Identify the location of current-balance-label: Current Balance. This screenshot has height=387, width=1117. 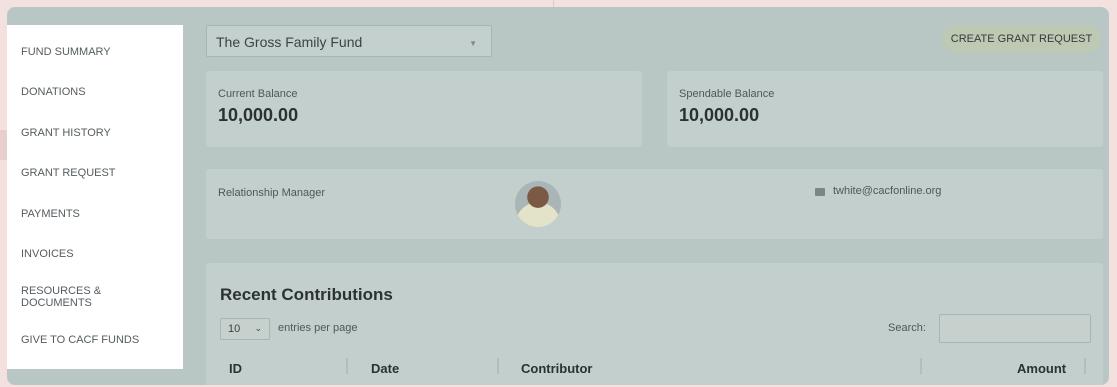
(258, 94).